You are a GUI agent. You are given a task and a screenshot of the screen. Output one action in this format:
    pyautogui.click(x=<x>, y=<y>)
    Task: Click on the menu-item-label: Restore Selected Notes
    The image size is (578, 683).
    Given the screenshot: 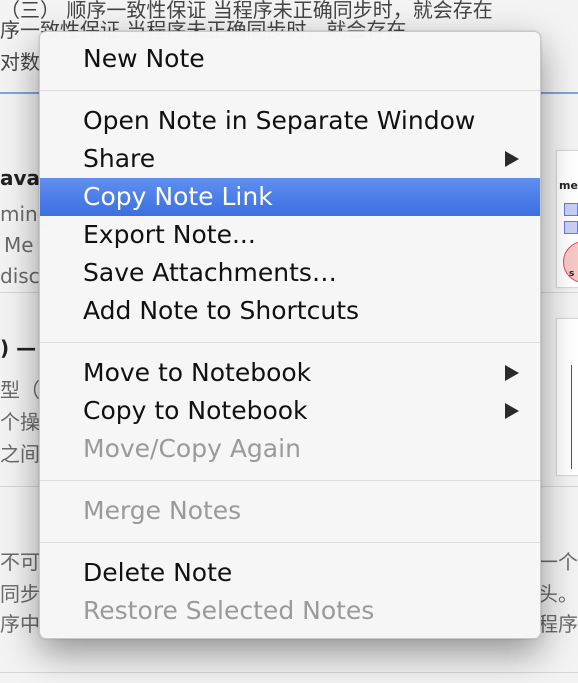 What is the action you would take?
    pyautogui.click(x=229, y=610)
    